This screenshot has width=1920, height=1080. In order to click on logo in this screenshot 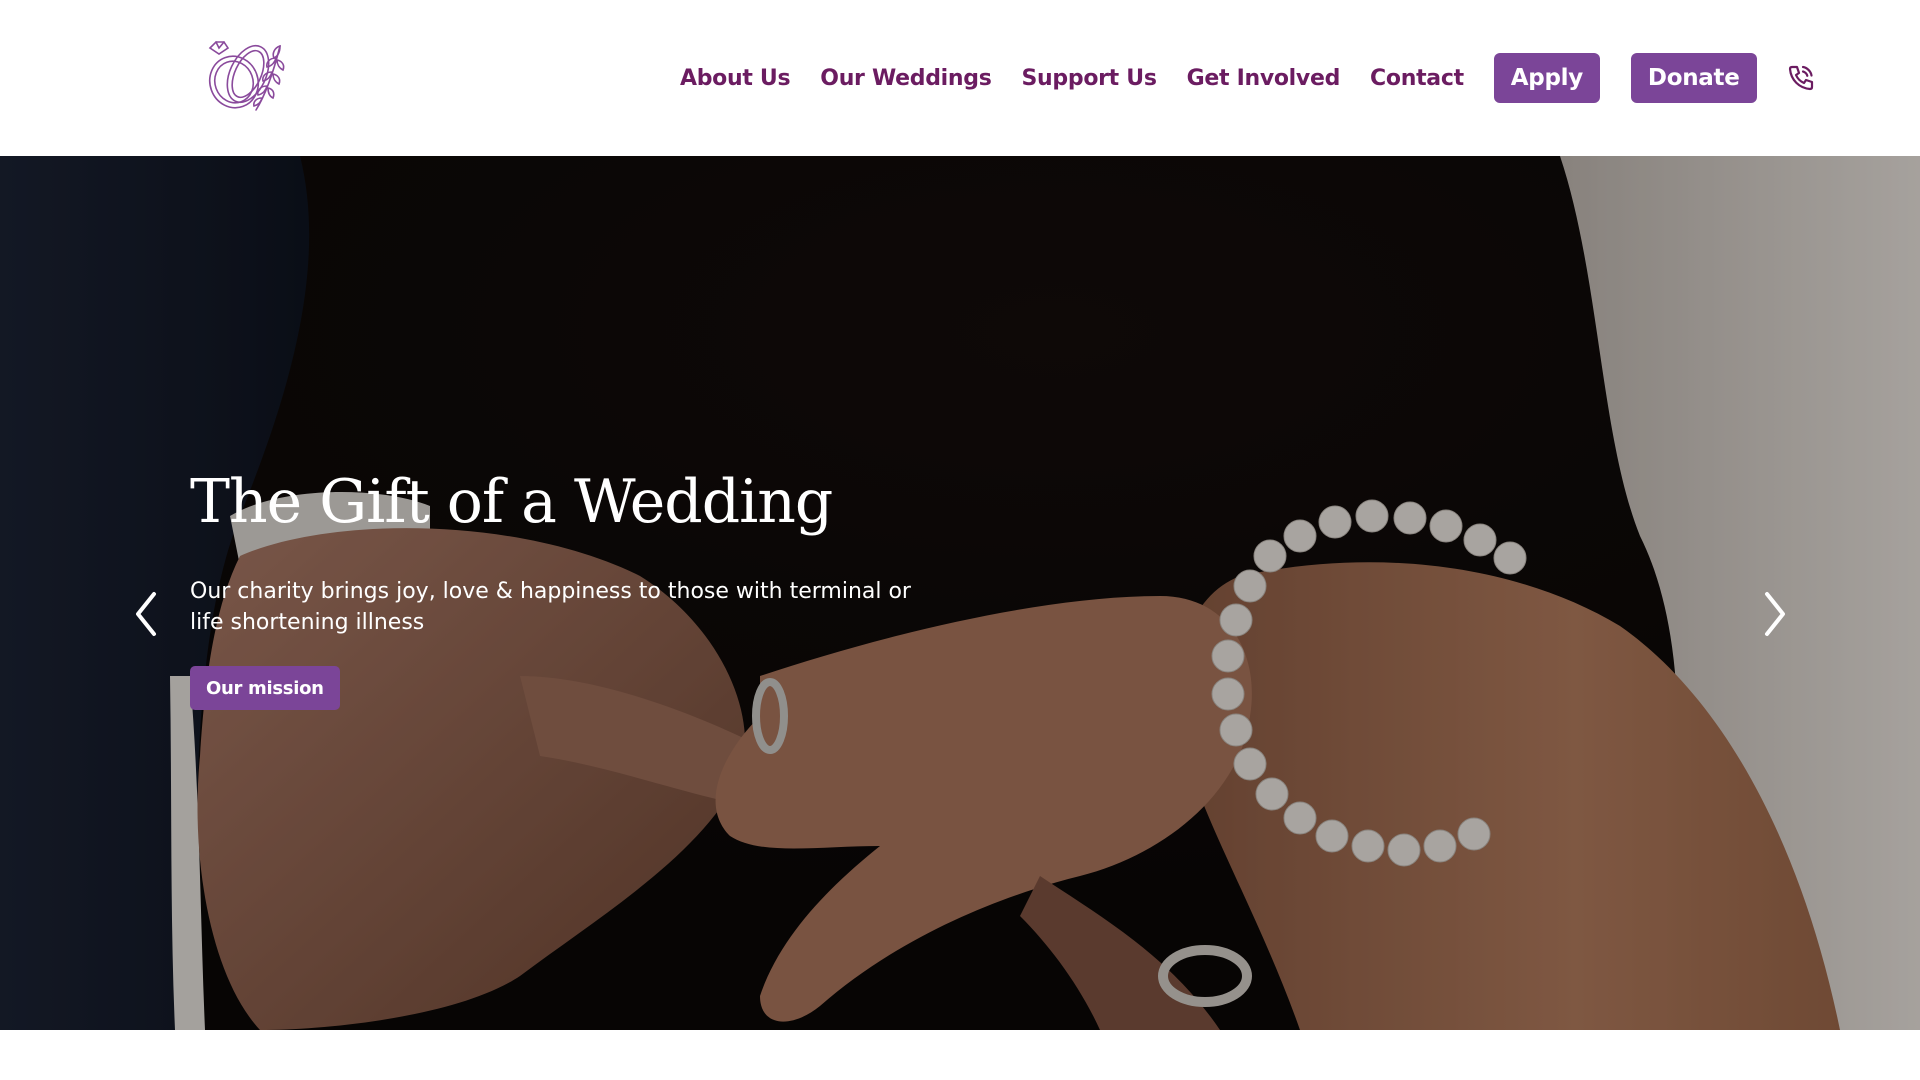, I will do `click(242, 75)`.